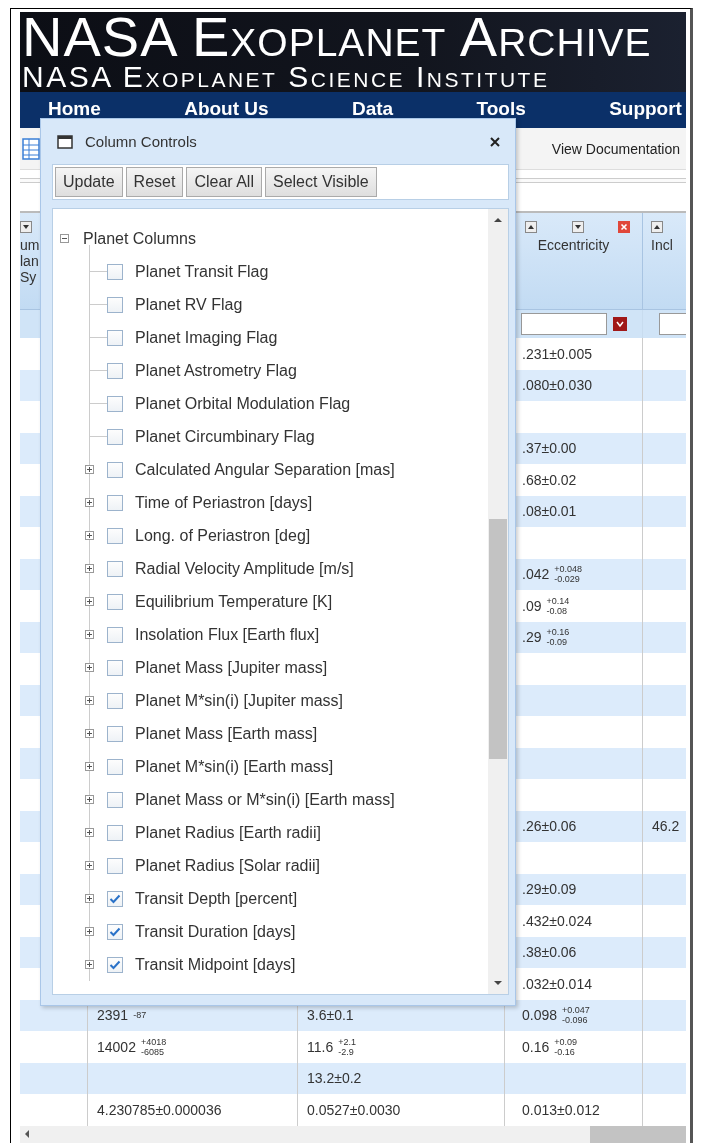 The height and width of the screenshot is (1143, 701). What do you see at coordinates (227, 634) in the screenshot?
I see `tree-item-label: Insolation Flux [Earth flux]` at bounding box center [227, 634].